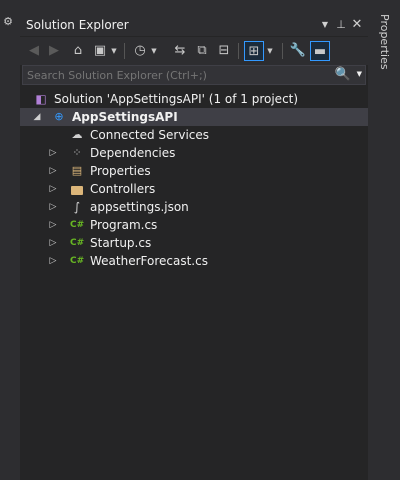 Image resolution: width=400 pixels, height=480 pixels. What do you see at coordinates (140, 51) in the screenshot?
I see `pending-changes-filter-icon: ◷` at bounding box center [140, 51].